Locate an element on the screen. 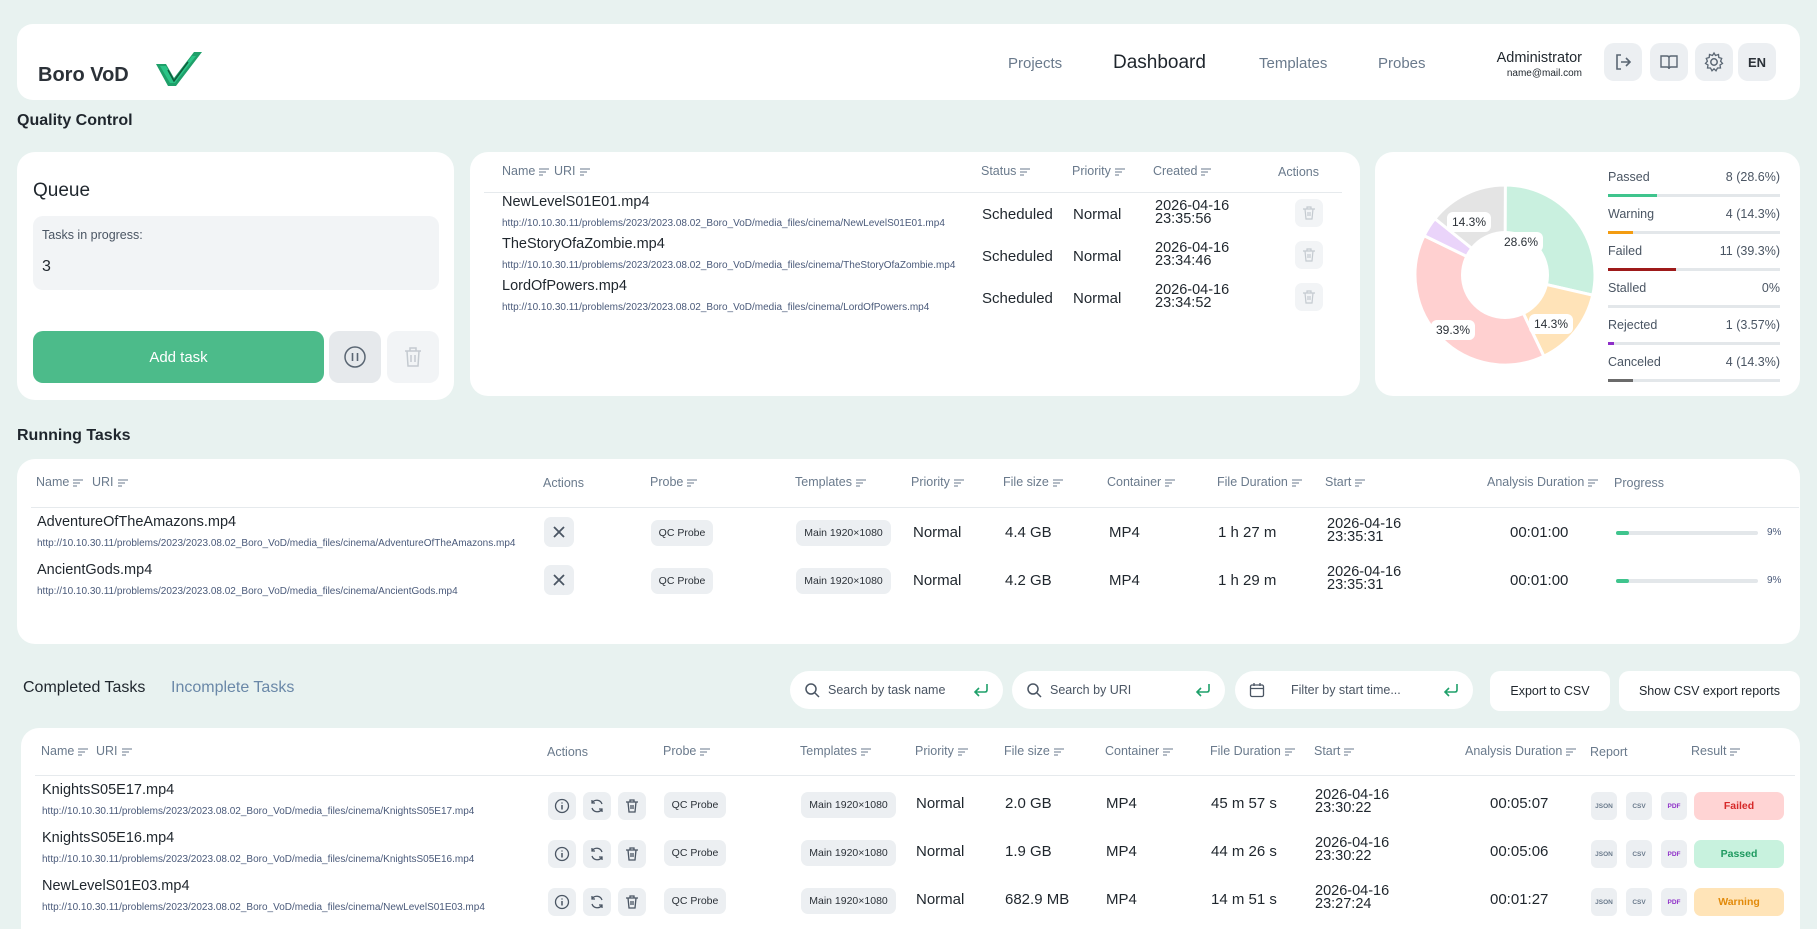 The width and height of the screenshot is (1817, 929). json-report-icon: JSON is located at coordinates (1604, 806).